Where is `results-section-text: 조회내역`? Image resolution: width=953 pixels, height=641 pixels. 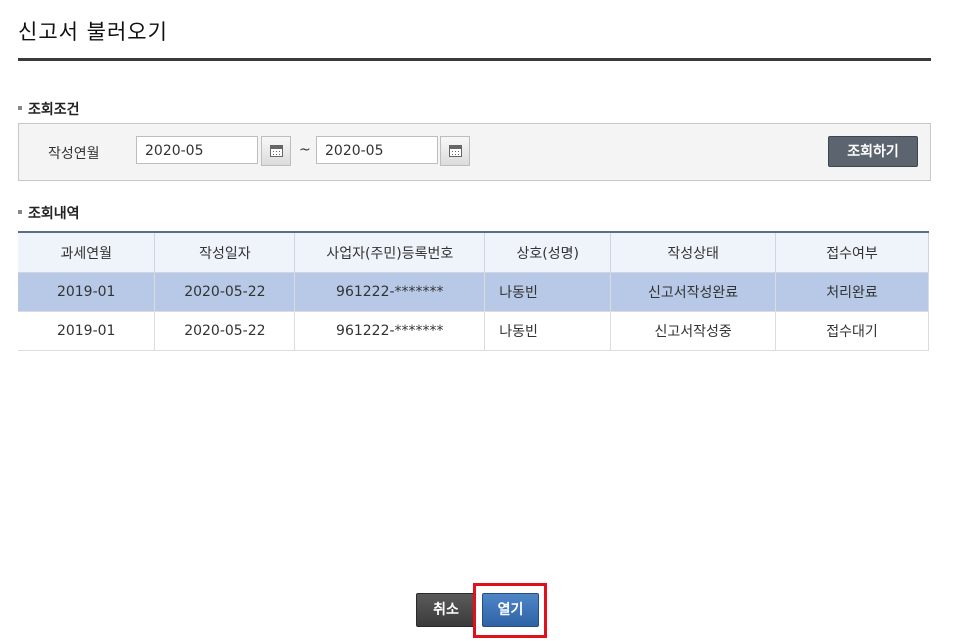 results-section-text: 조회내역 is located at coordinates (54, 214).